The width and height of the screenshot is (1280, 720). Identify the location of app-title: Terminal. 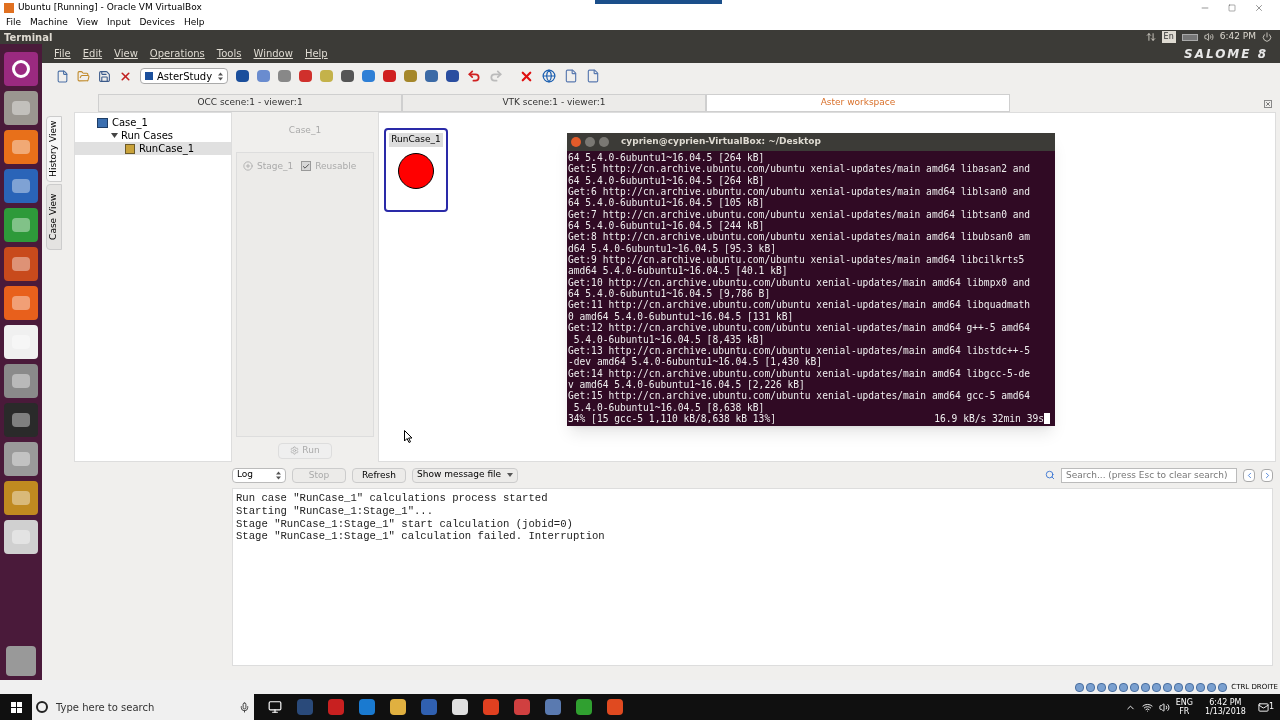
(28, 37).